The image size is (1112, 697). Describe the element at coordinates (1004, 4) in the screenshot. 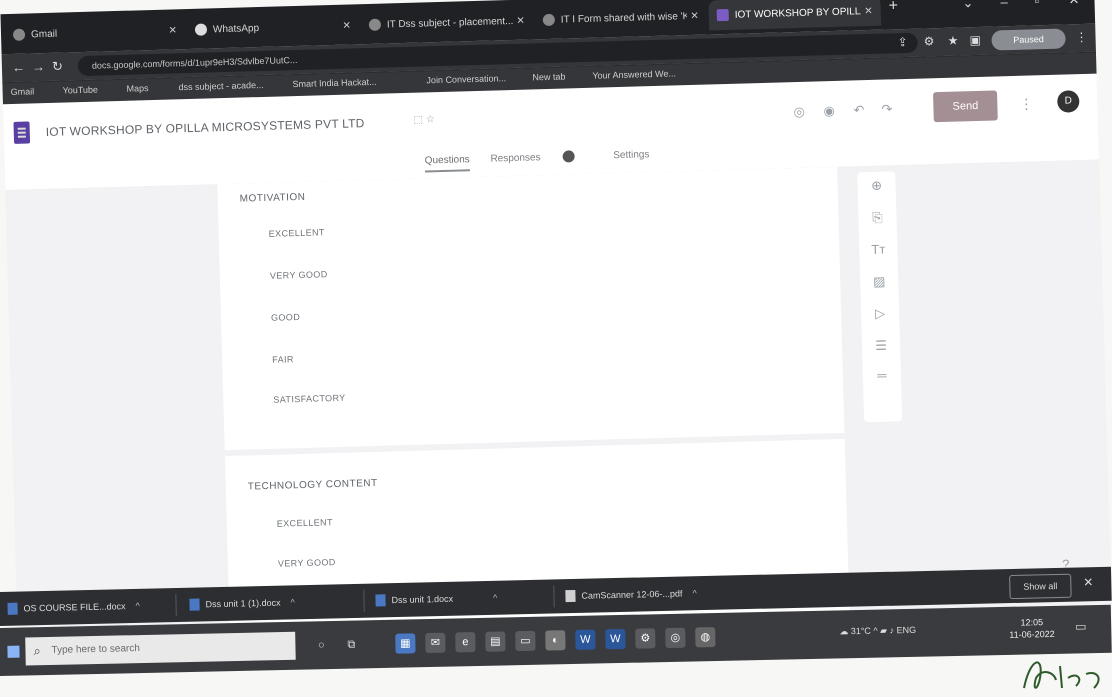

I see `minimize-icon: –` at that location.